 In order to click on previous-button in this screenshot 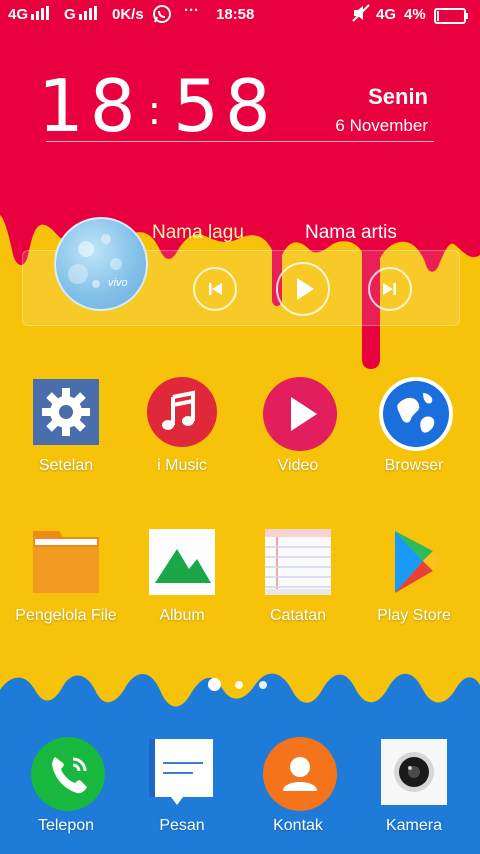, I will do `click(215, 289)`.